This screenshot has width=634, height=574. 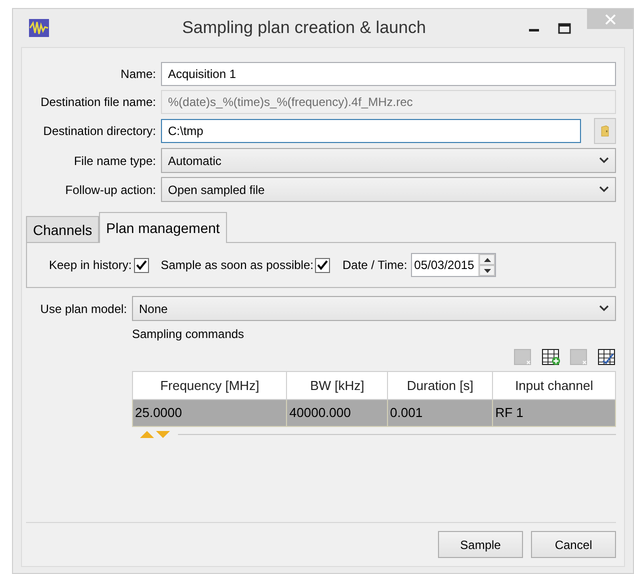 I want to click on up-arrow-icon, so click(x=487, y=260).